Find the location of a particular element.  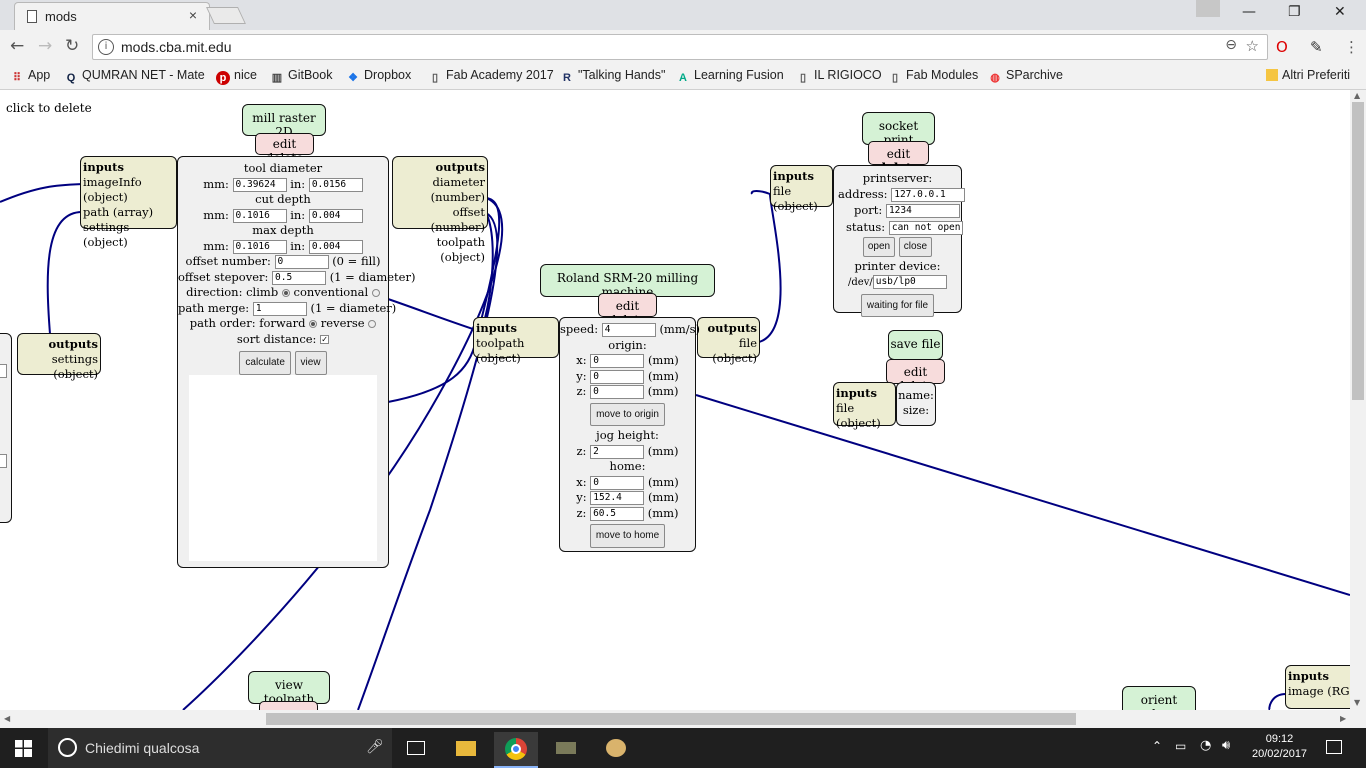

horizontal-scrollbar: ◀ ▶ is located at coordinates (683, 719).